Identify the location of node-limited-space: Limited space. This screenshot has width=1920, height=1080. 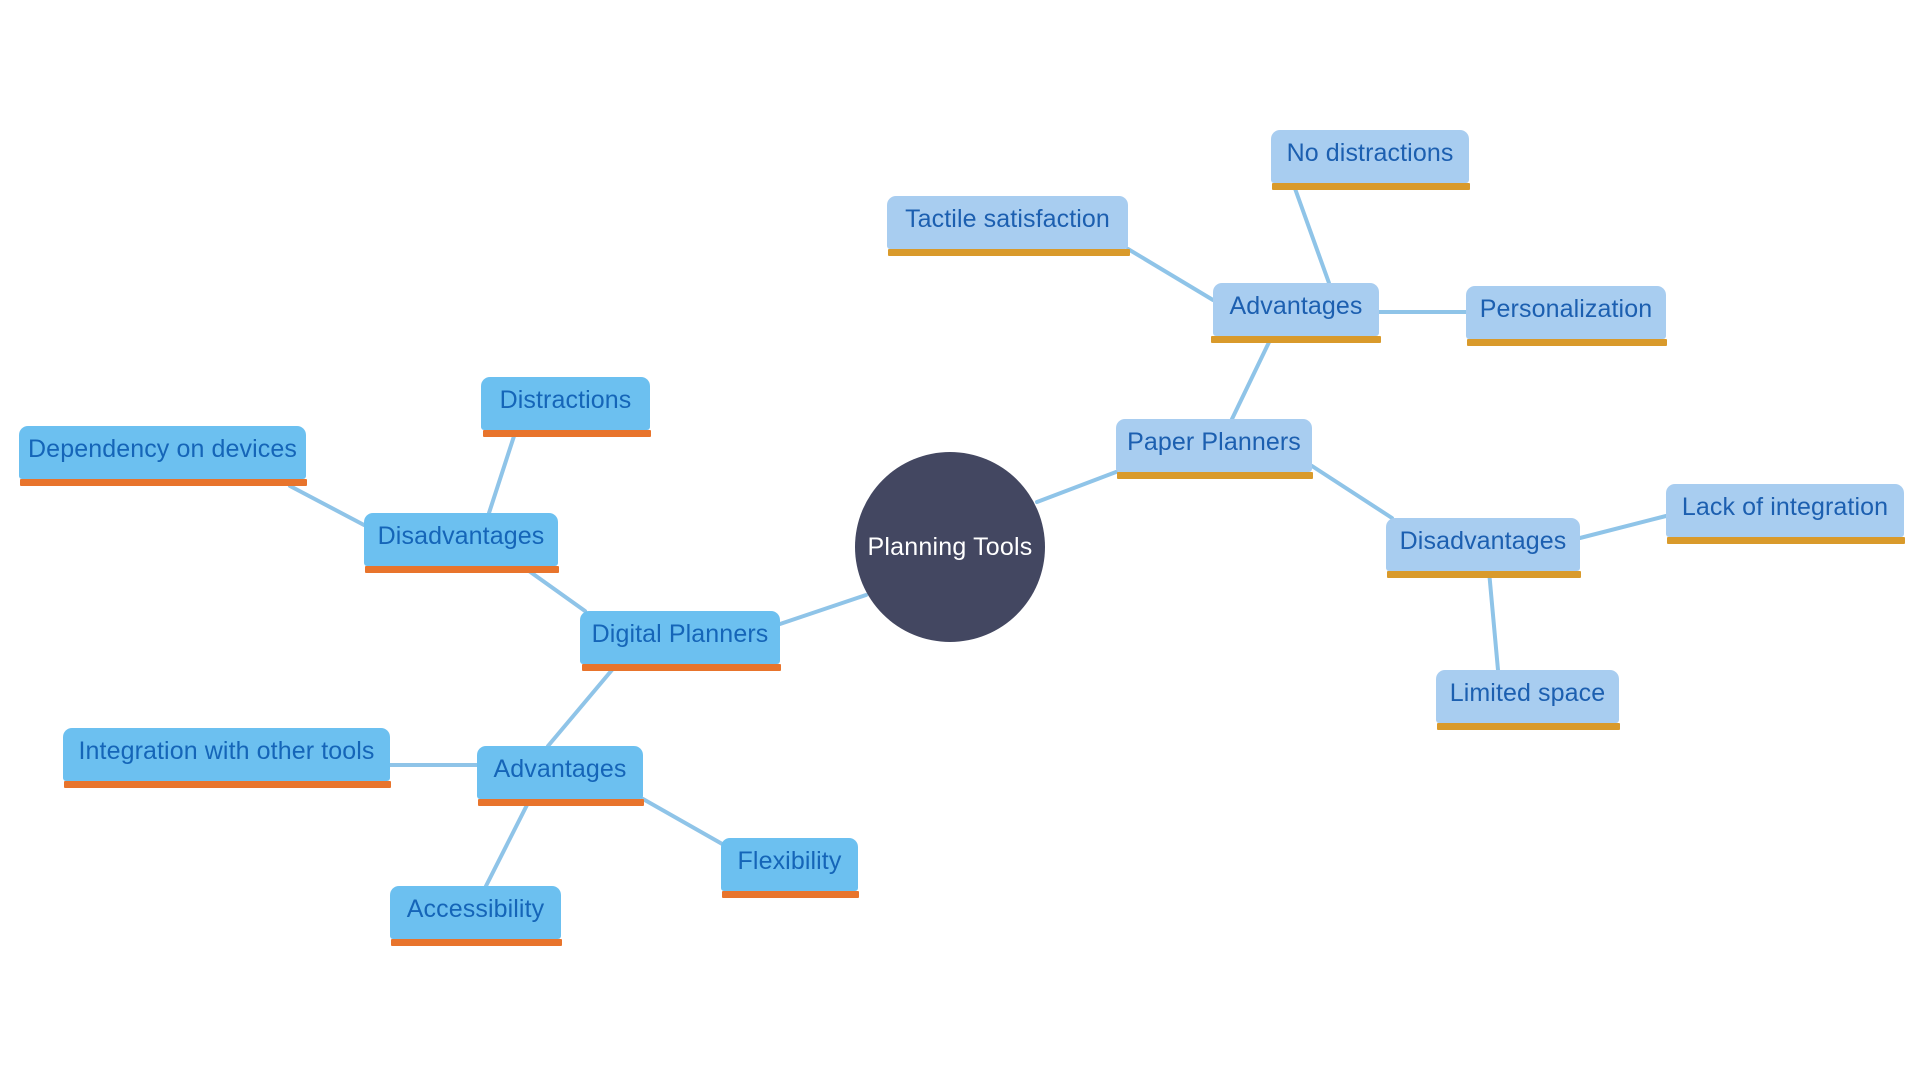
(1527, 696).